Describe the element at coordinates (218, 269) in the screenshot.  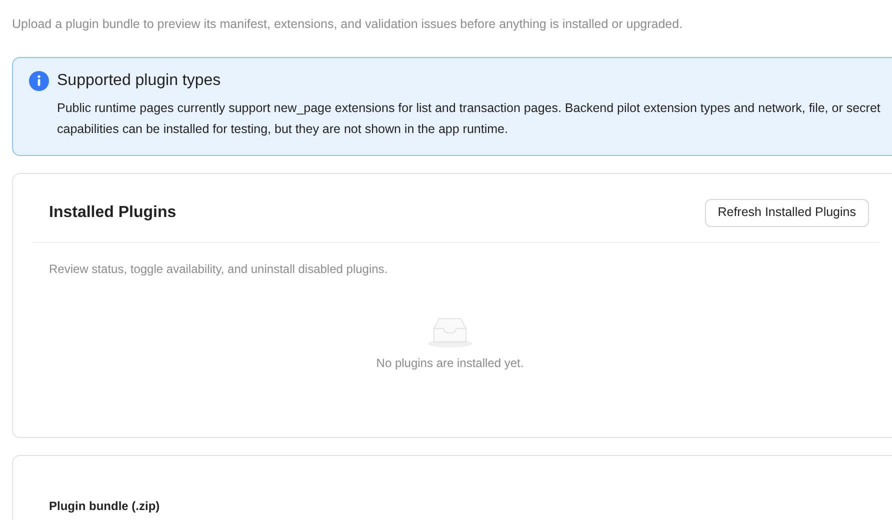
I see `card-description: Review status, toggle availability, and uninstall disabled plugins.` at that location.